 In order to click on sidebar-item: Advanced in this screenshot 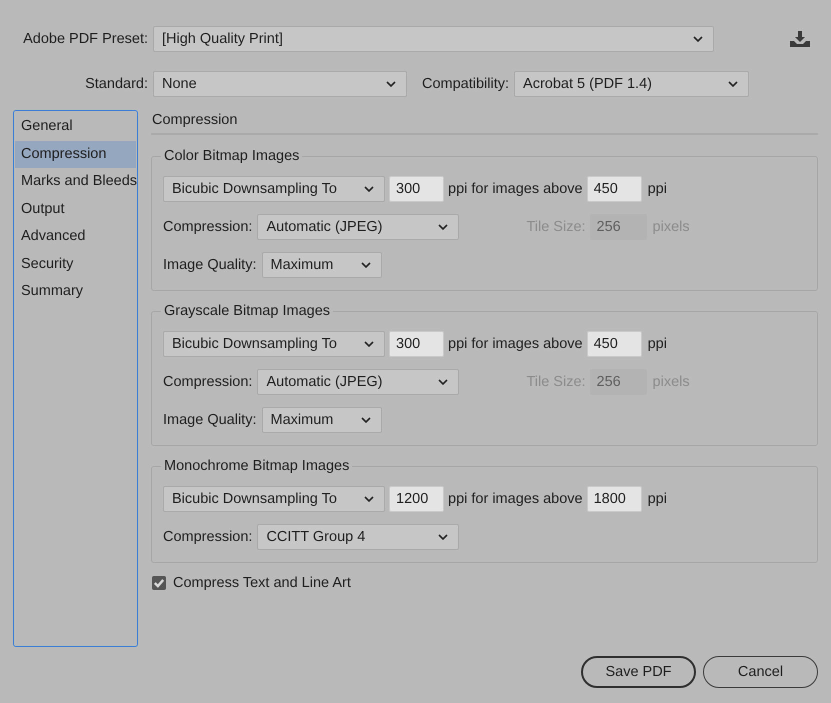, I will do `click(75, 236)`.